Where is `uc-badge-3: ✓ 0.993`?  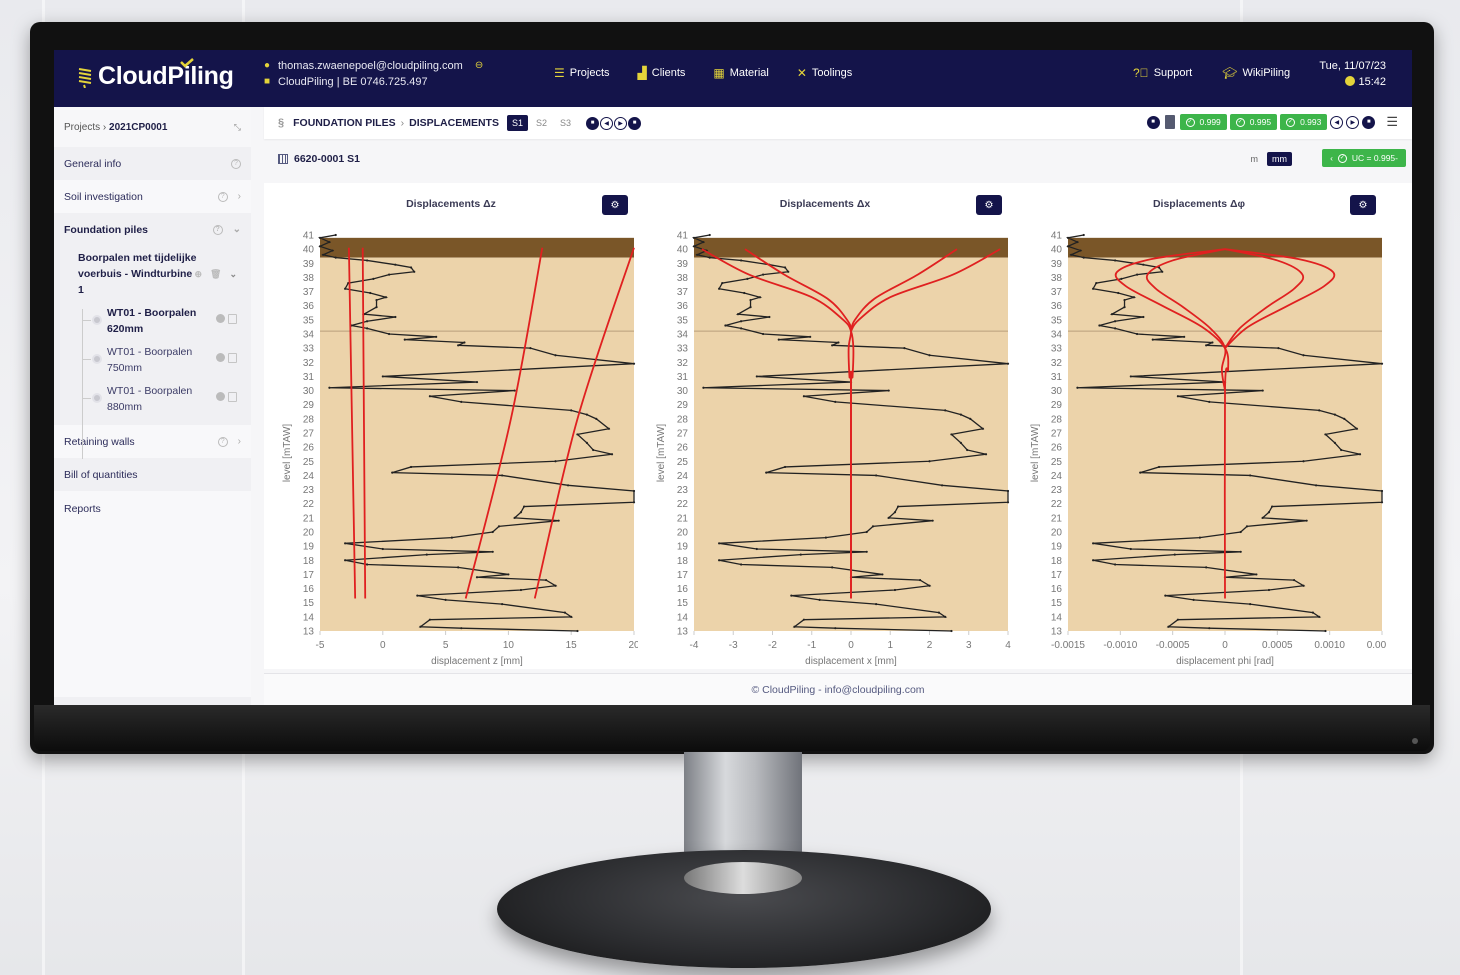
uc-badge-3: ✓ 0.993 is located at coordinates (1304, 122).